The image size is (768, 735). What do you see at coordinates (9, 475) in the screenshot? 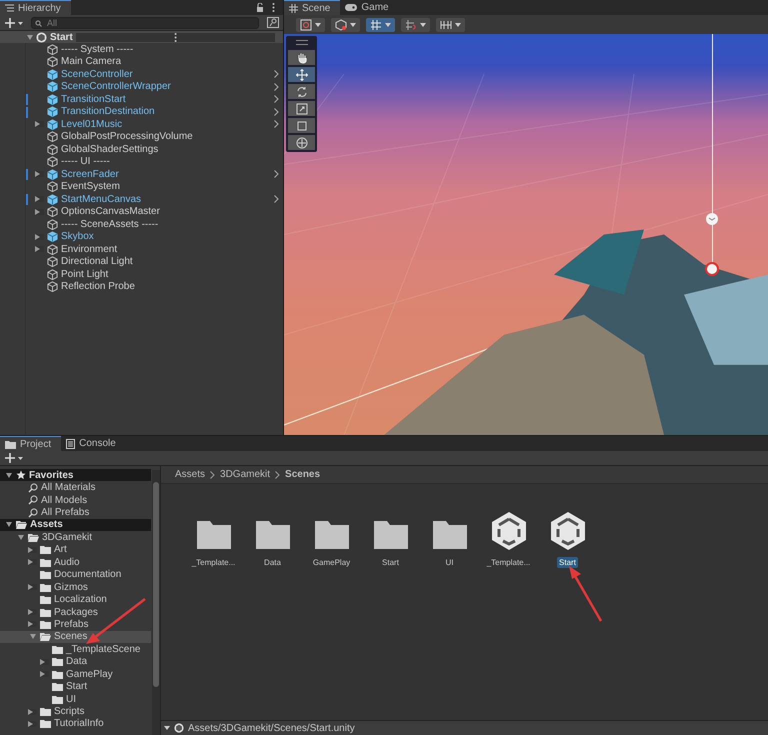
I see `expand-arrow-icon` at bounding box center [9, 475].